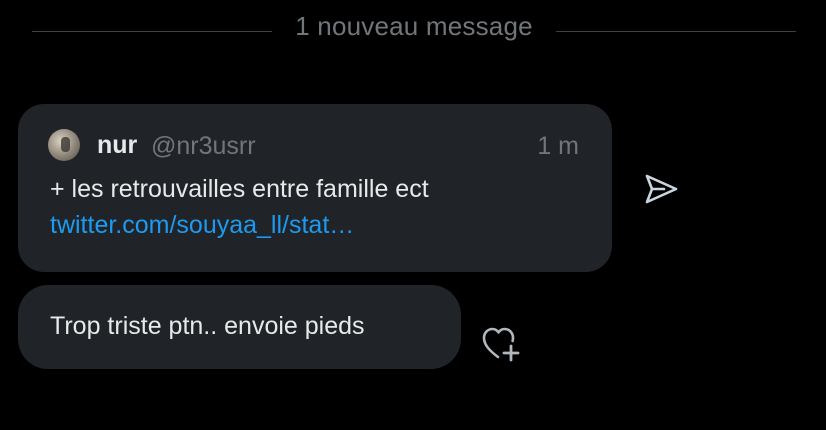 The height and width of the screenshot is (430, 826). What do you see at coordinates (676, 31) in the screenshot?
I see `divider-line-right` at bounding box center [676, 31].